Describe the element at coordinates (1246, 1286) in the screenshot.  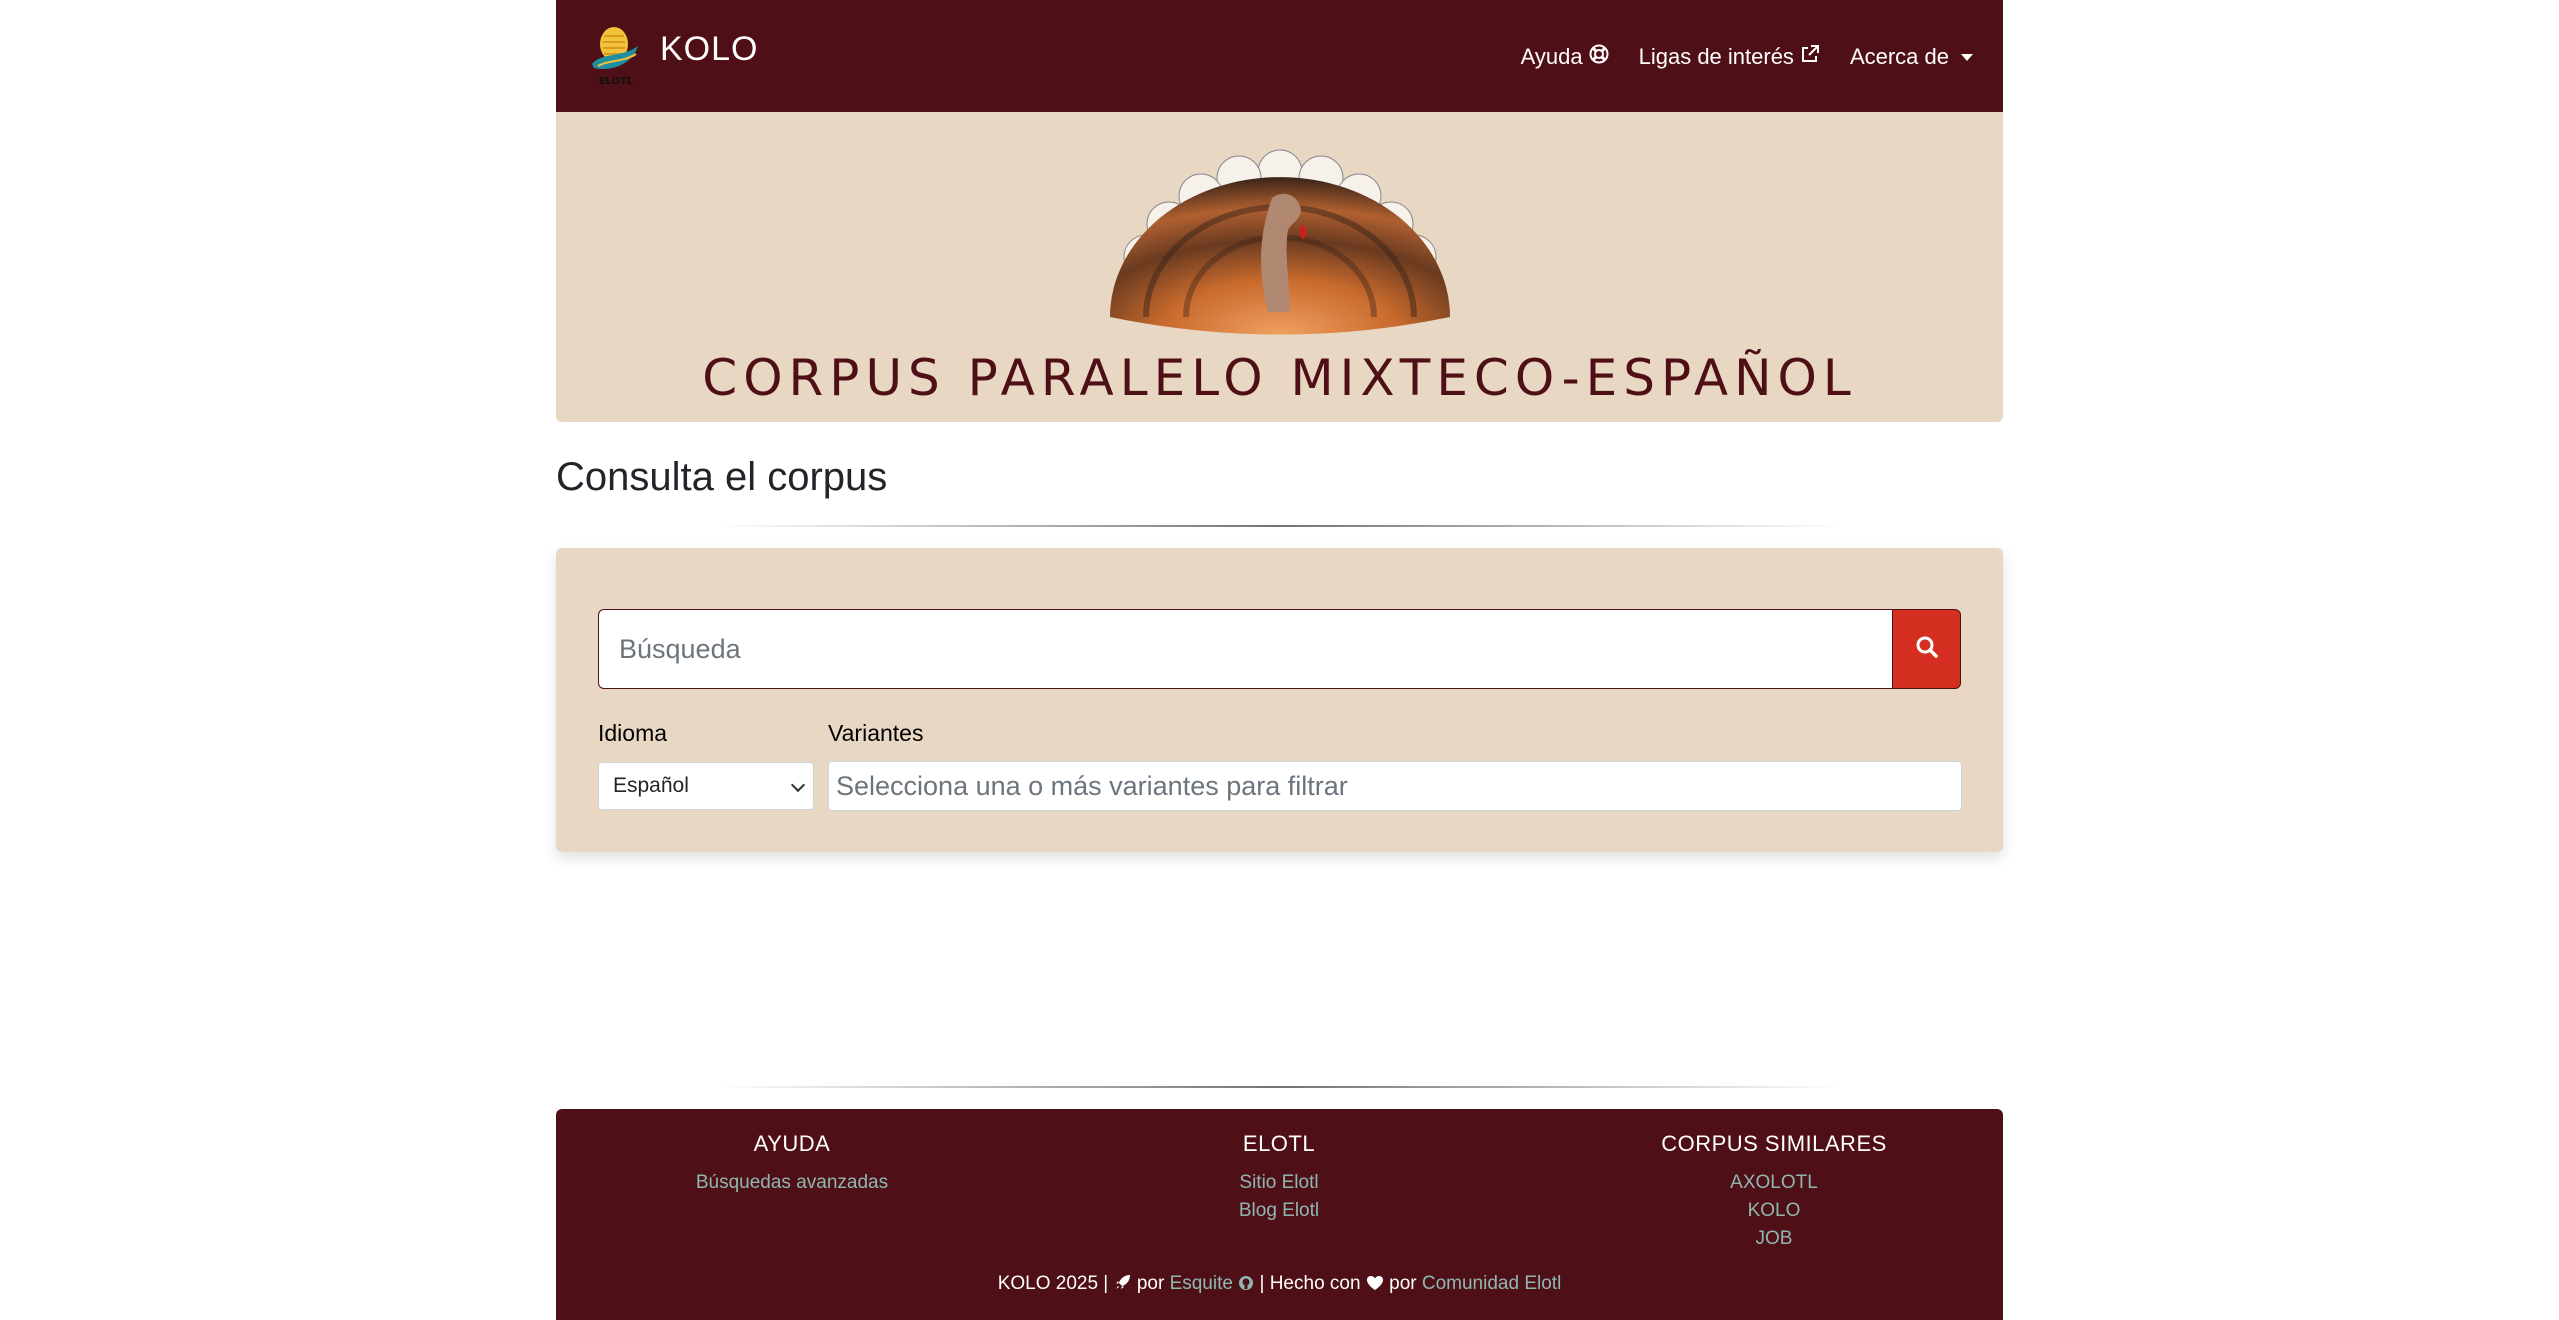
I see `github-icon` at that location.